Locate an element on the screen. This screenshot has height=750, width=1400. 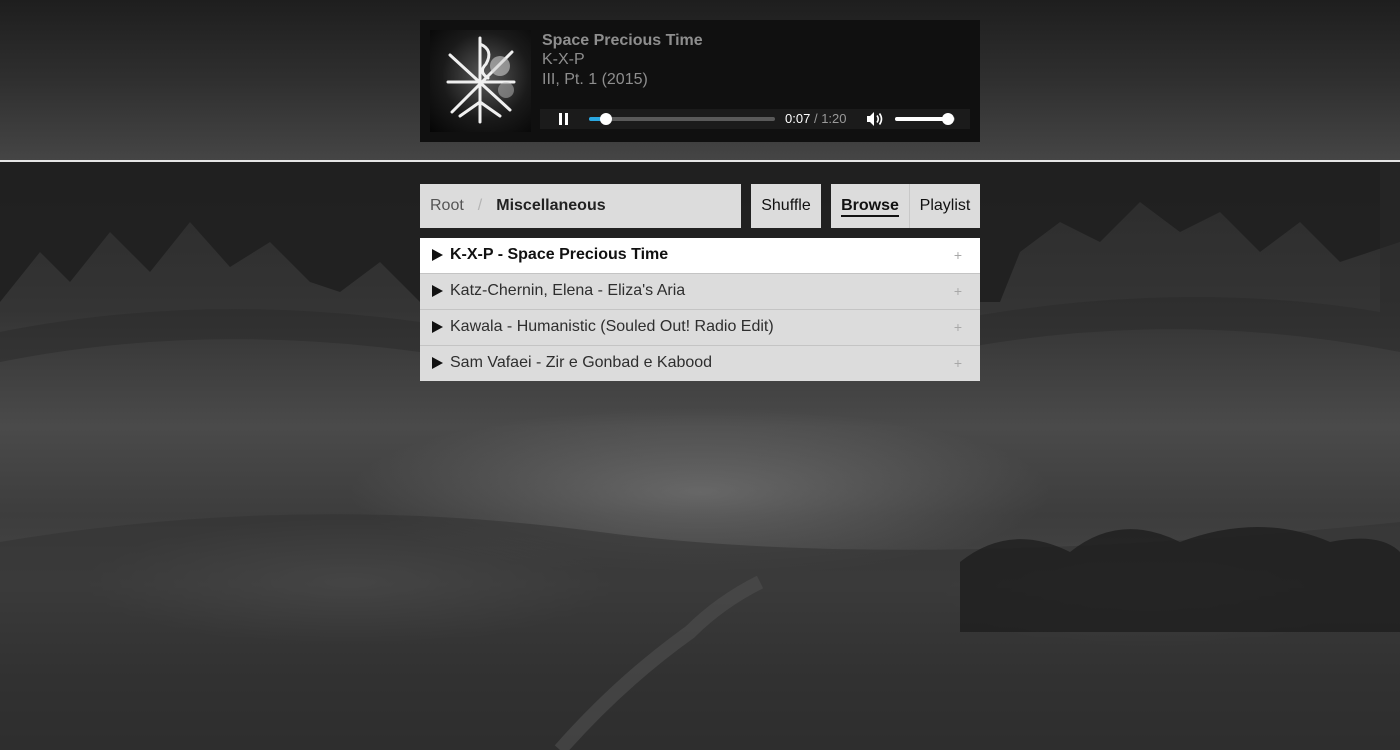
volume-icon is located at coordinates (875, 119).